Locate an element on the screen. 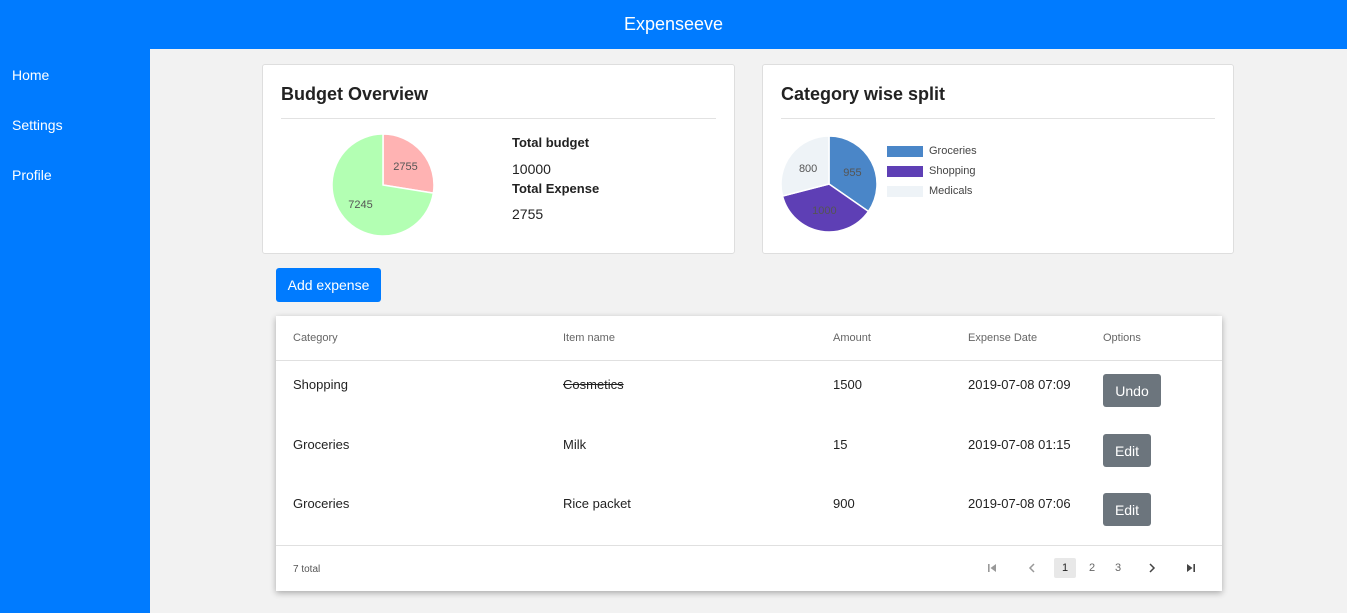 This screenshot has height=613, width=1347. legend-label: Medicals is located at coordinates (951, 191).